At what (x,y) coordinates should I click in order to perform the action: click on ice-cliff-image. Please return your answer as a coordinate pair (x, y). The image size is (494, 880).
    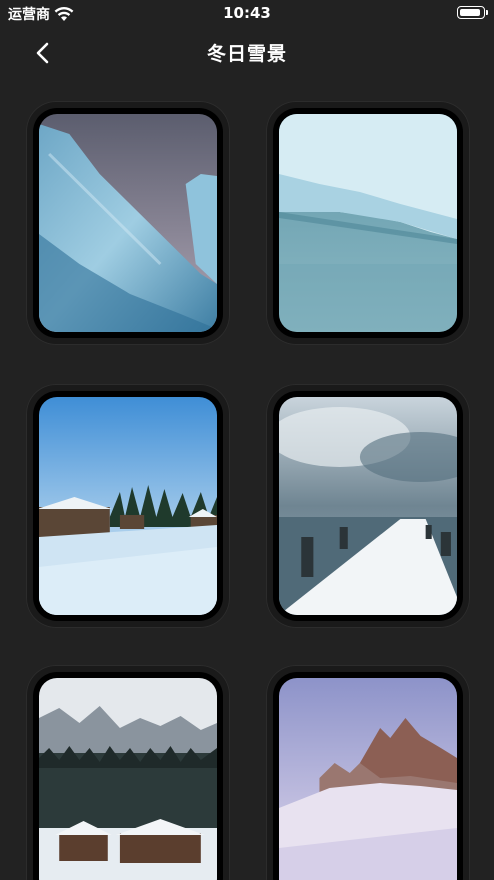
    Looking at the image, I should click on (128, 223).